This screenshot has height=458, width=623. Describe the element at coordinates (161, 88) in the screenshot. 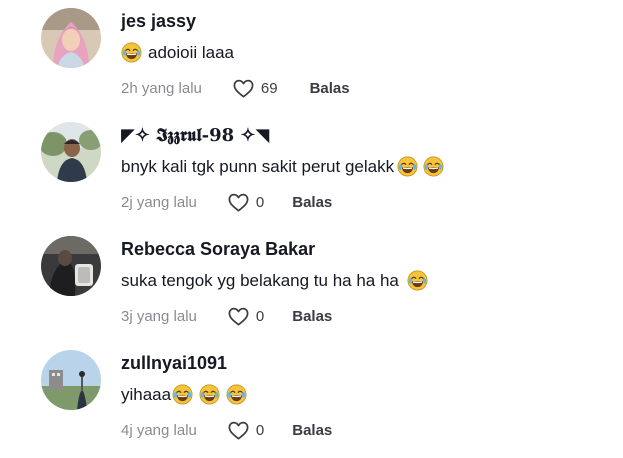

I see `comment-timestamp: 2h yang lalu` at that location.